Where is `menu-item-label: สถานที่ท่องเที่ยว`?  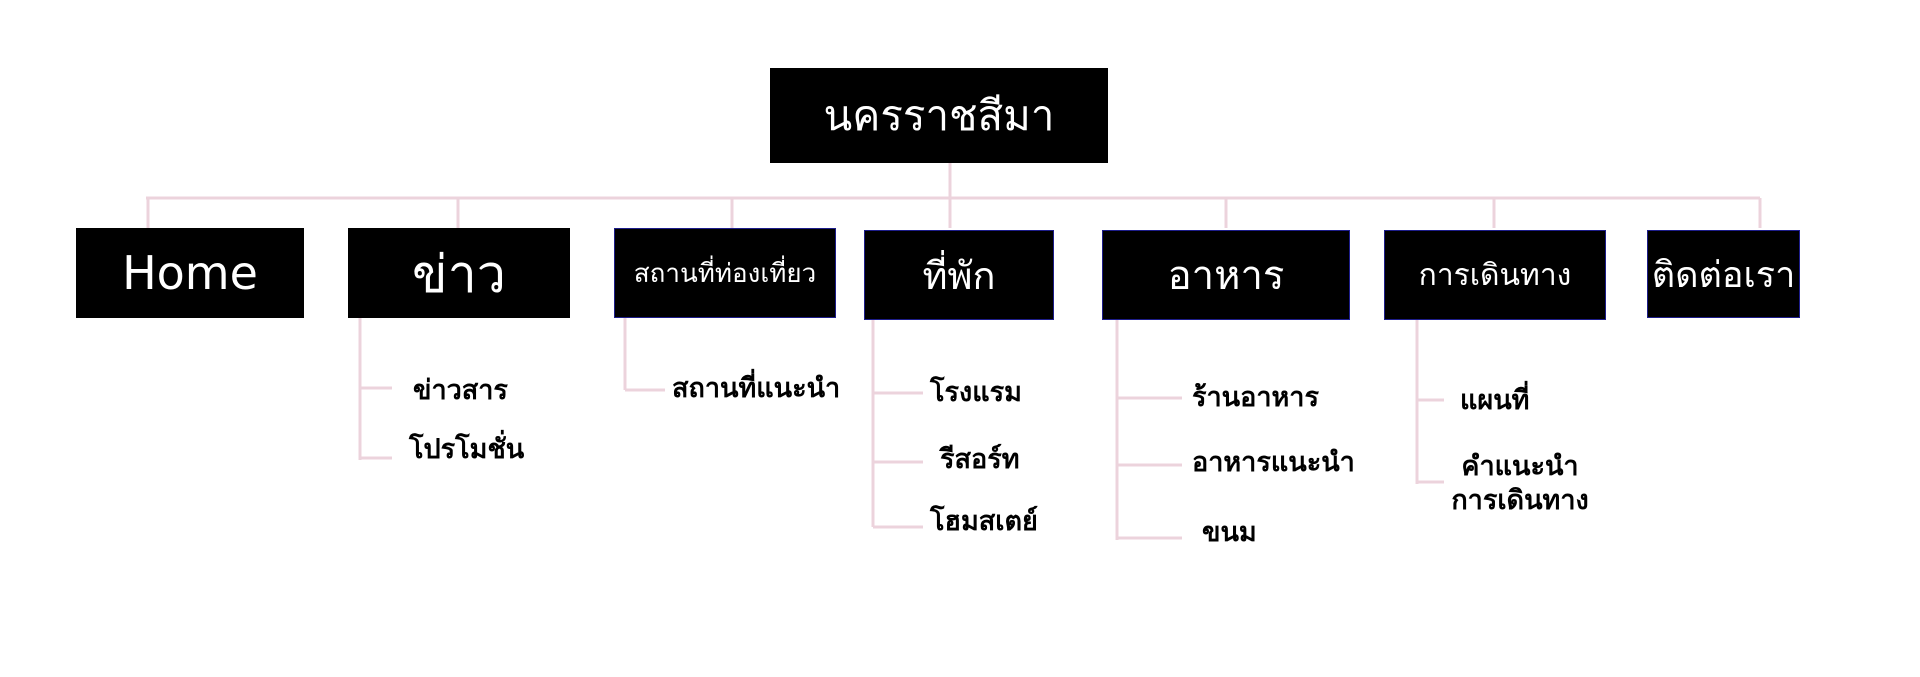
menu-item-label: สถานที่ท่องเที่ยว is located at coordinates (725, 273).